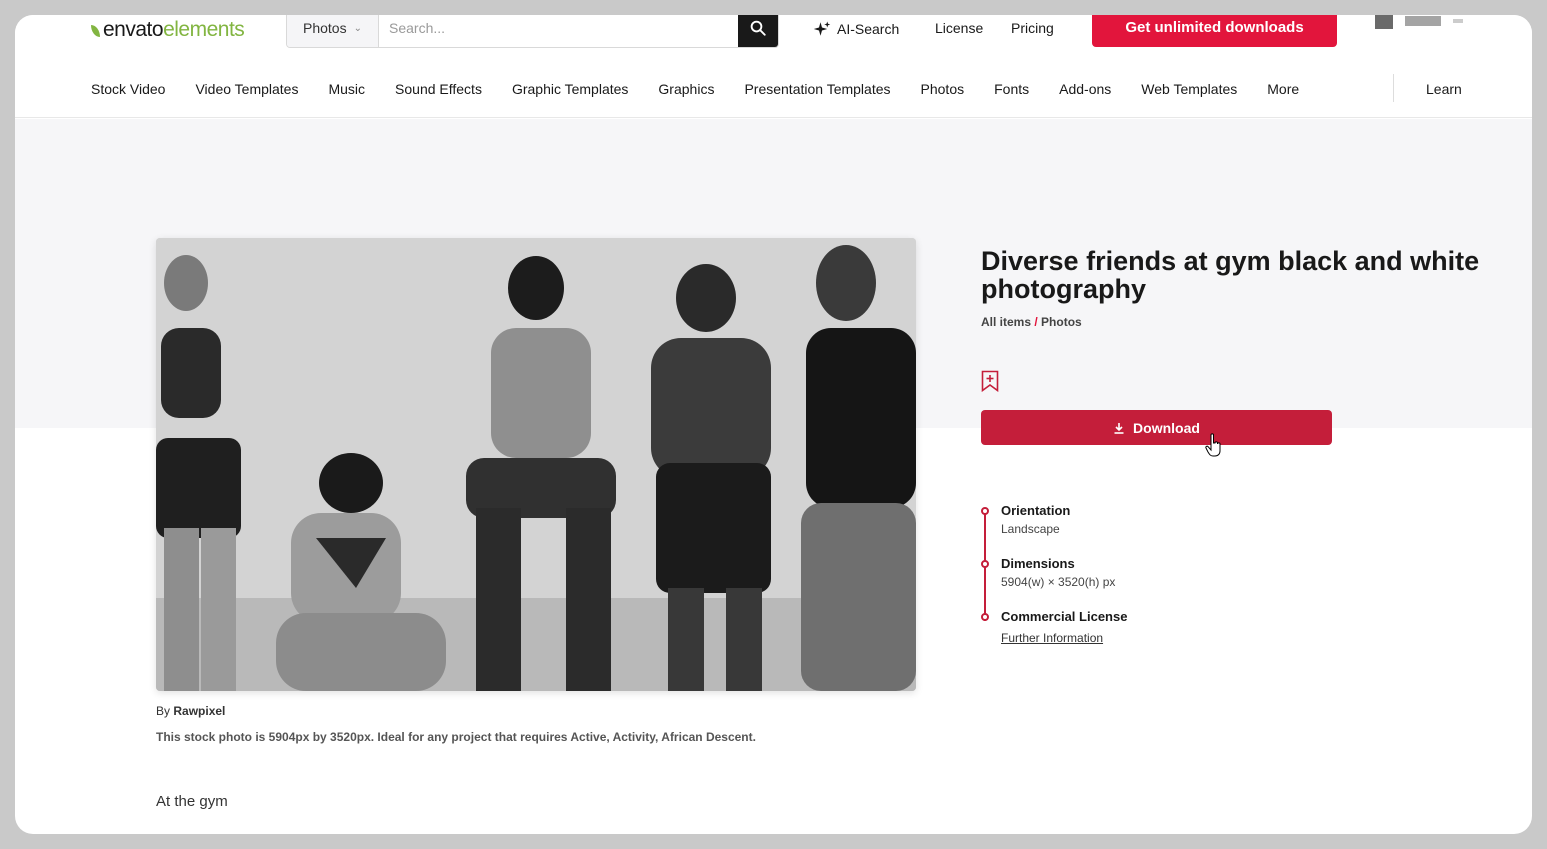  I want to click on nav-video-templates: Video Templates, so click(246, 89).